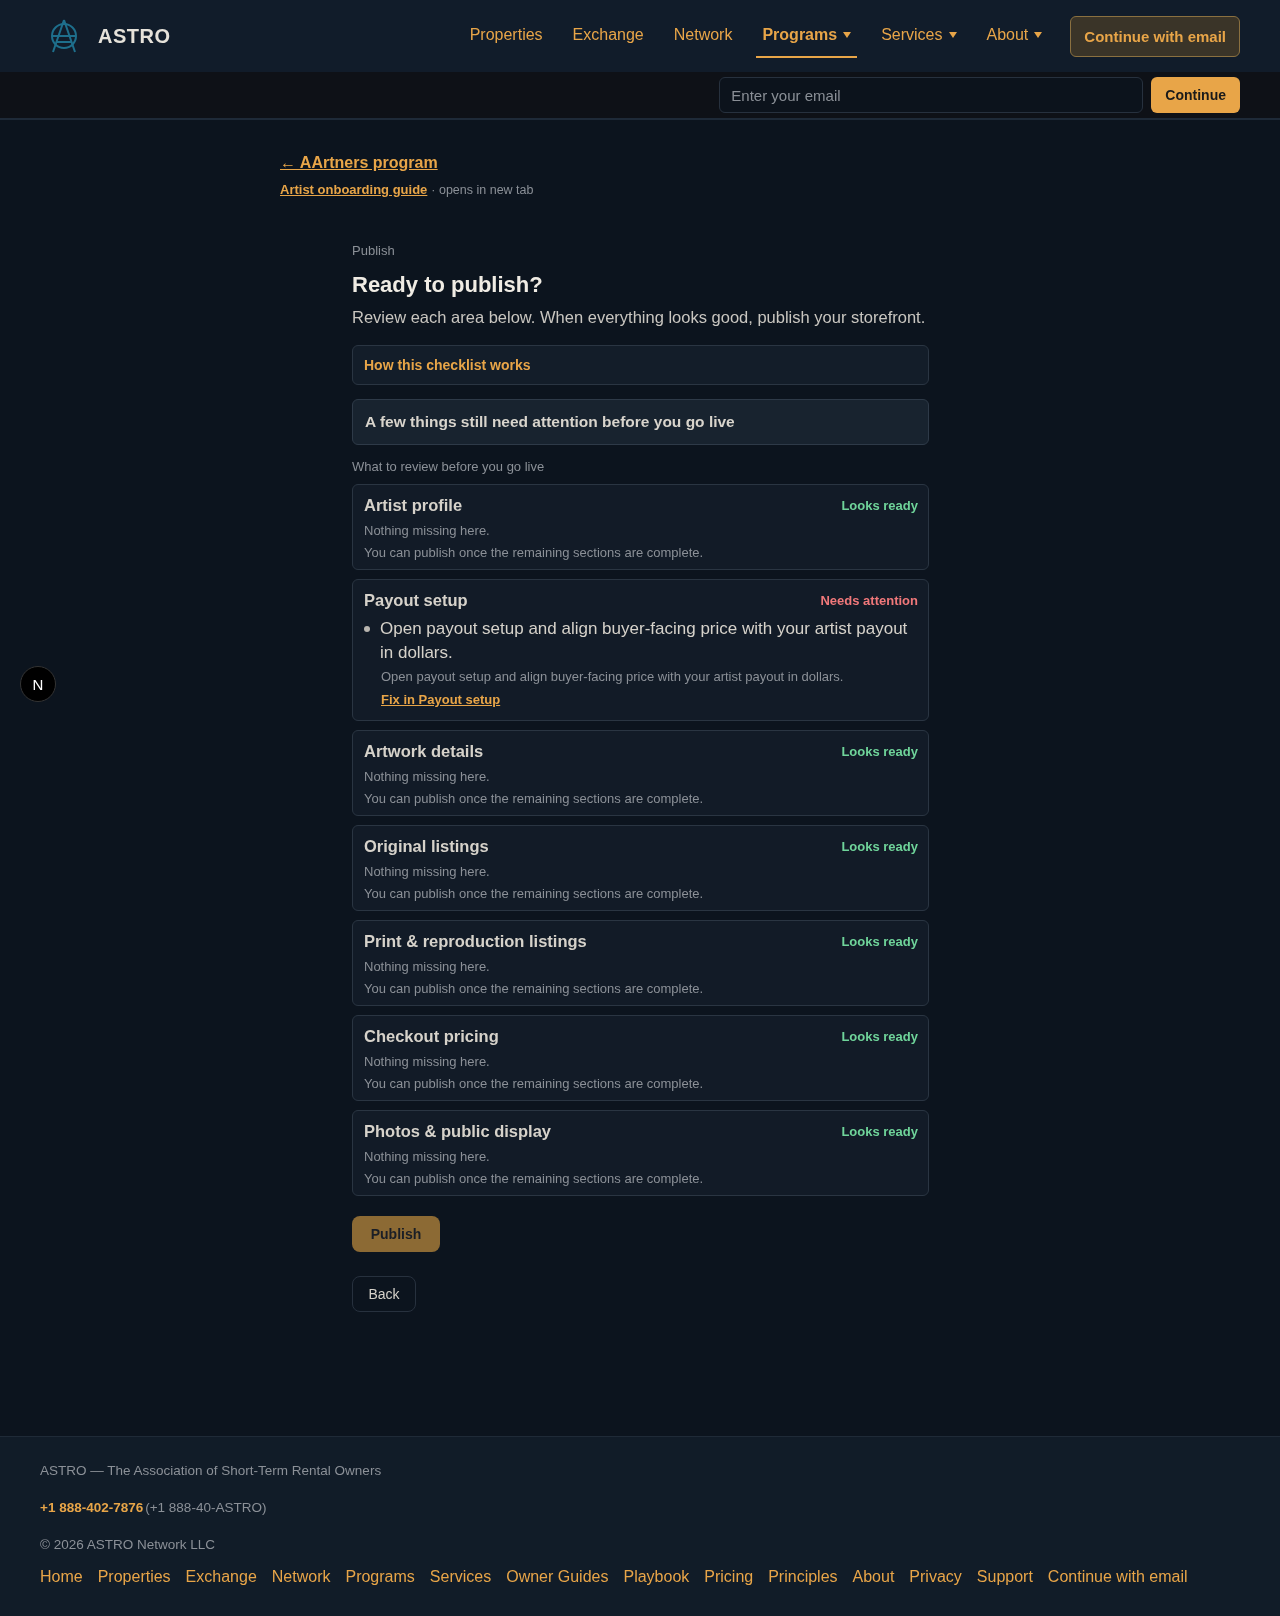 This screenshot has height=1616, width=1280. I want to click on back-button: Back, so click(384, 1294).